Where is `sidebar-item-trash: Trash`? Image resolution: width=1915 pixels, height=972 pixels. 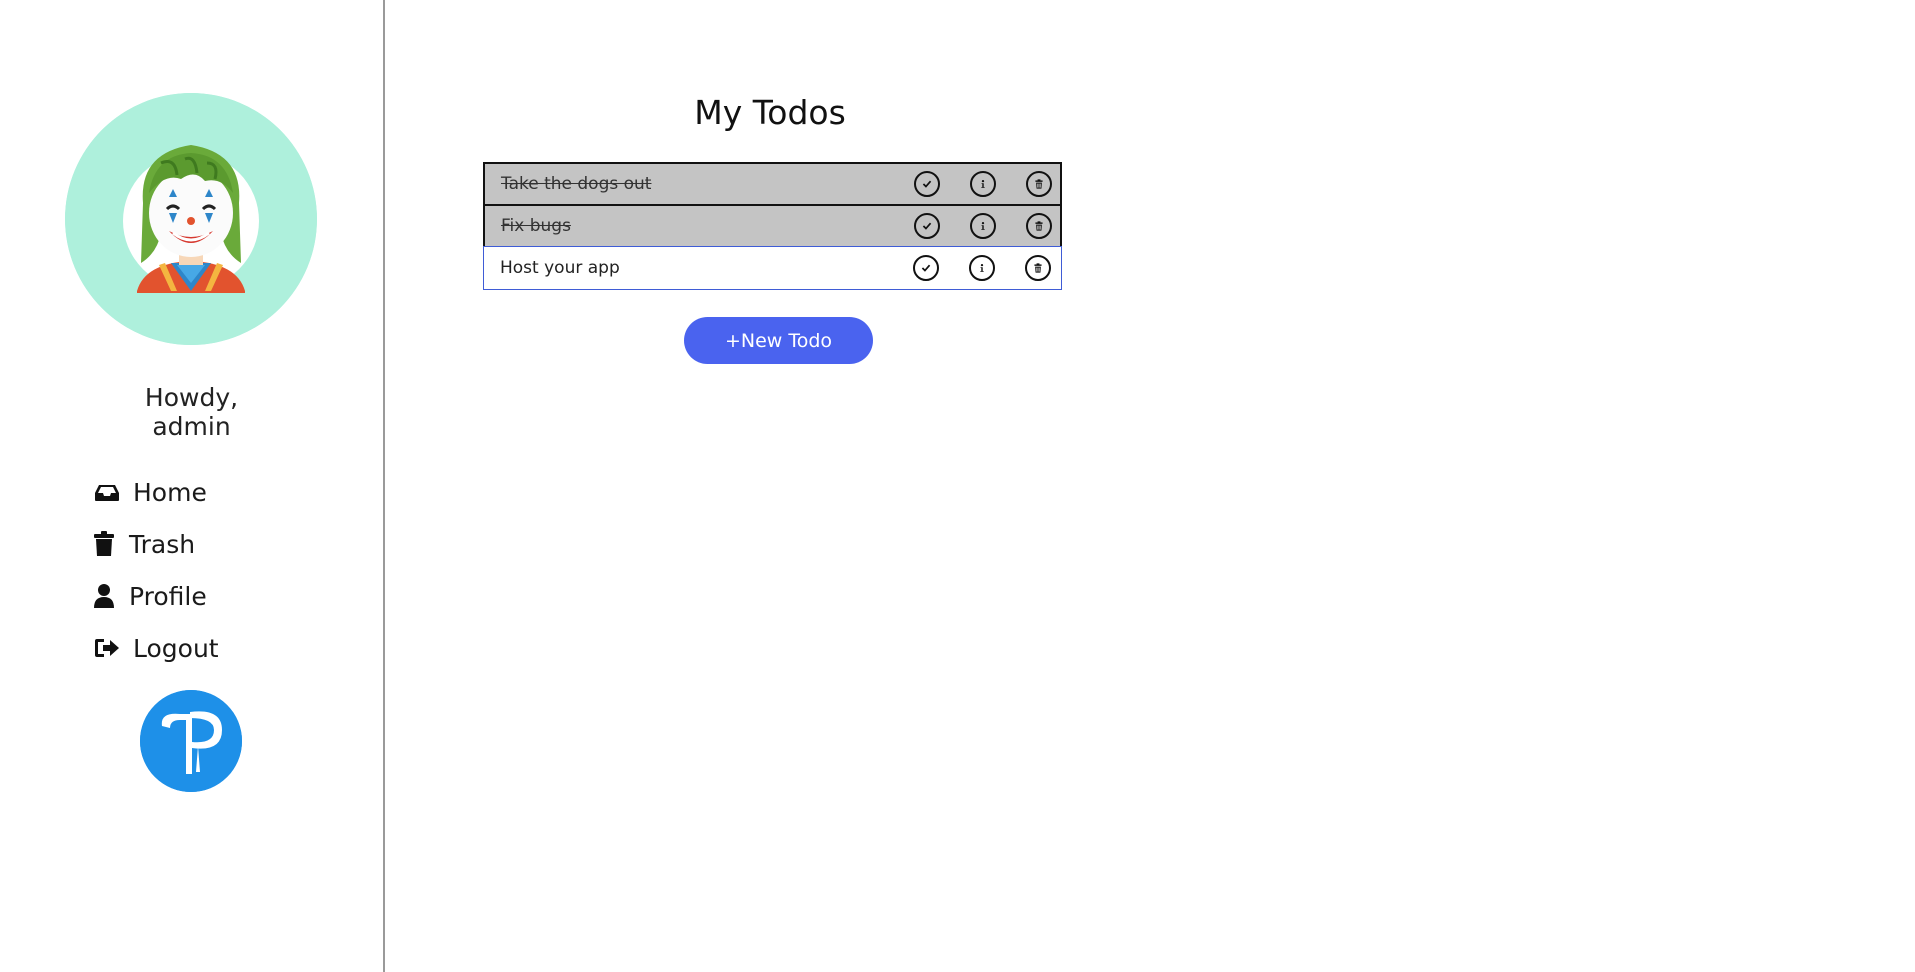
sidebar-item-trash: Trash is located at coordinates (156, 544).